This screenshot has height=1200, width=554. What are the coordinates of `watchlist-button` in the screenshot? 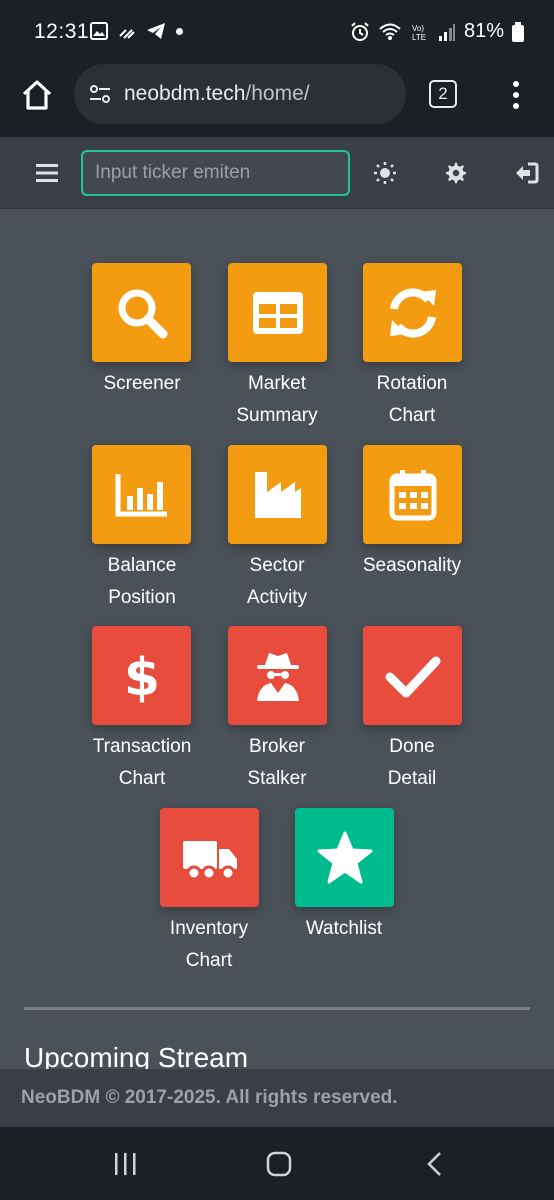 It's located at (344, 857).